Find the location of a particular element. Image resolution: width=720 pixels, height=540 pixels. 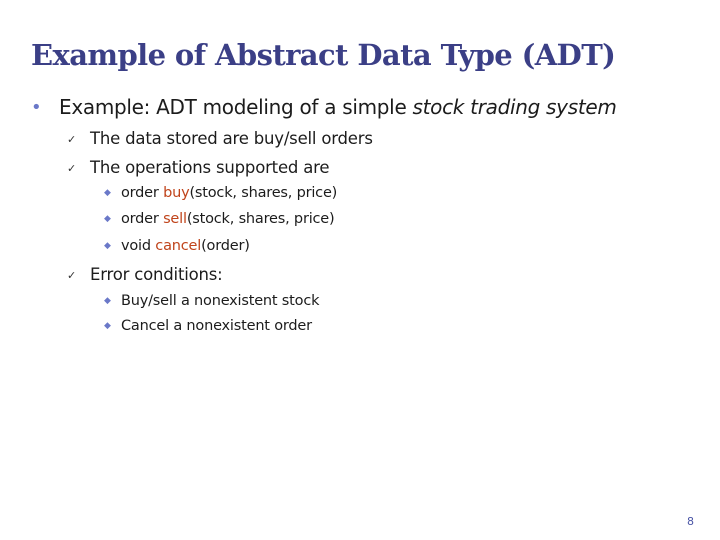

sub-item-errors: ✓ Error conditions: is located at coordinates (145, 274).